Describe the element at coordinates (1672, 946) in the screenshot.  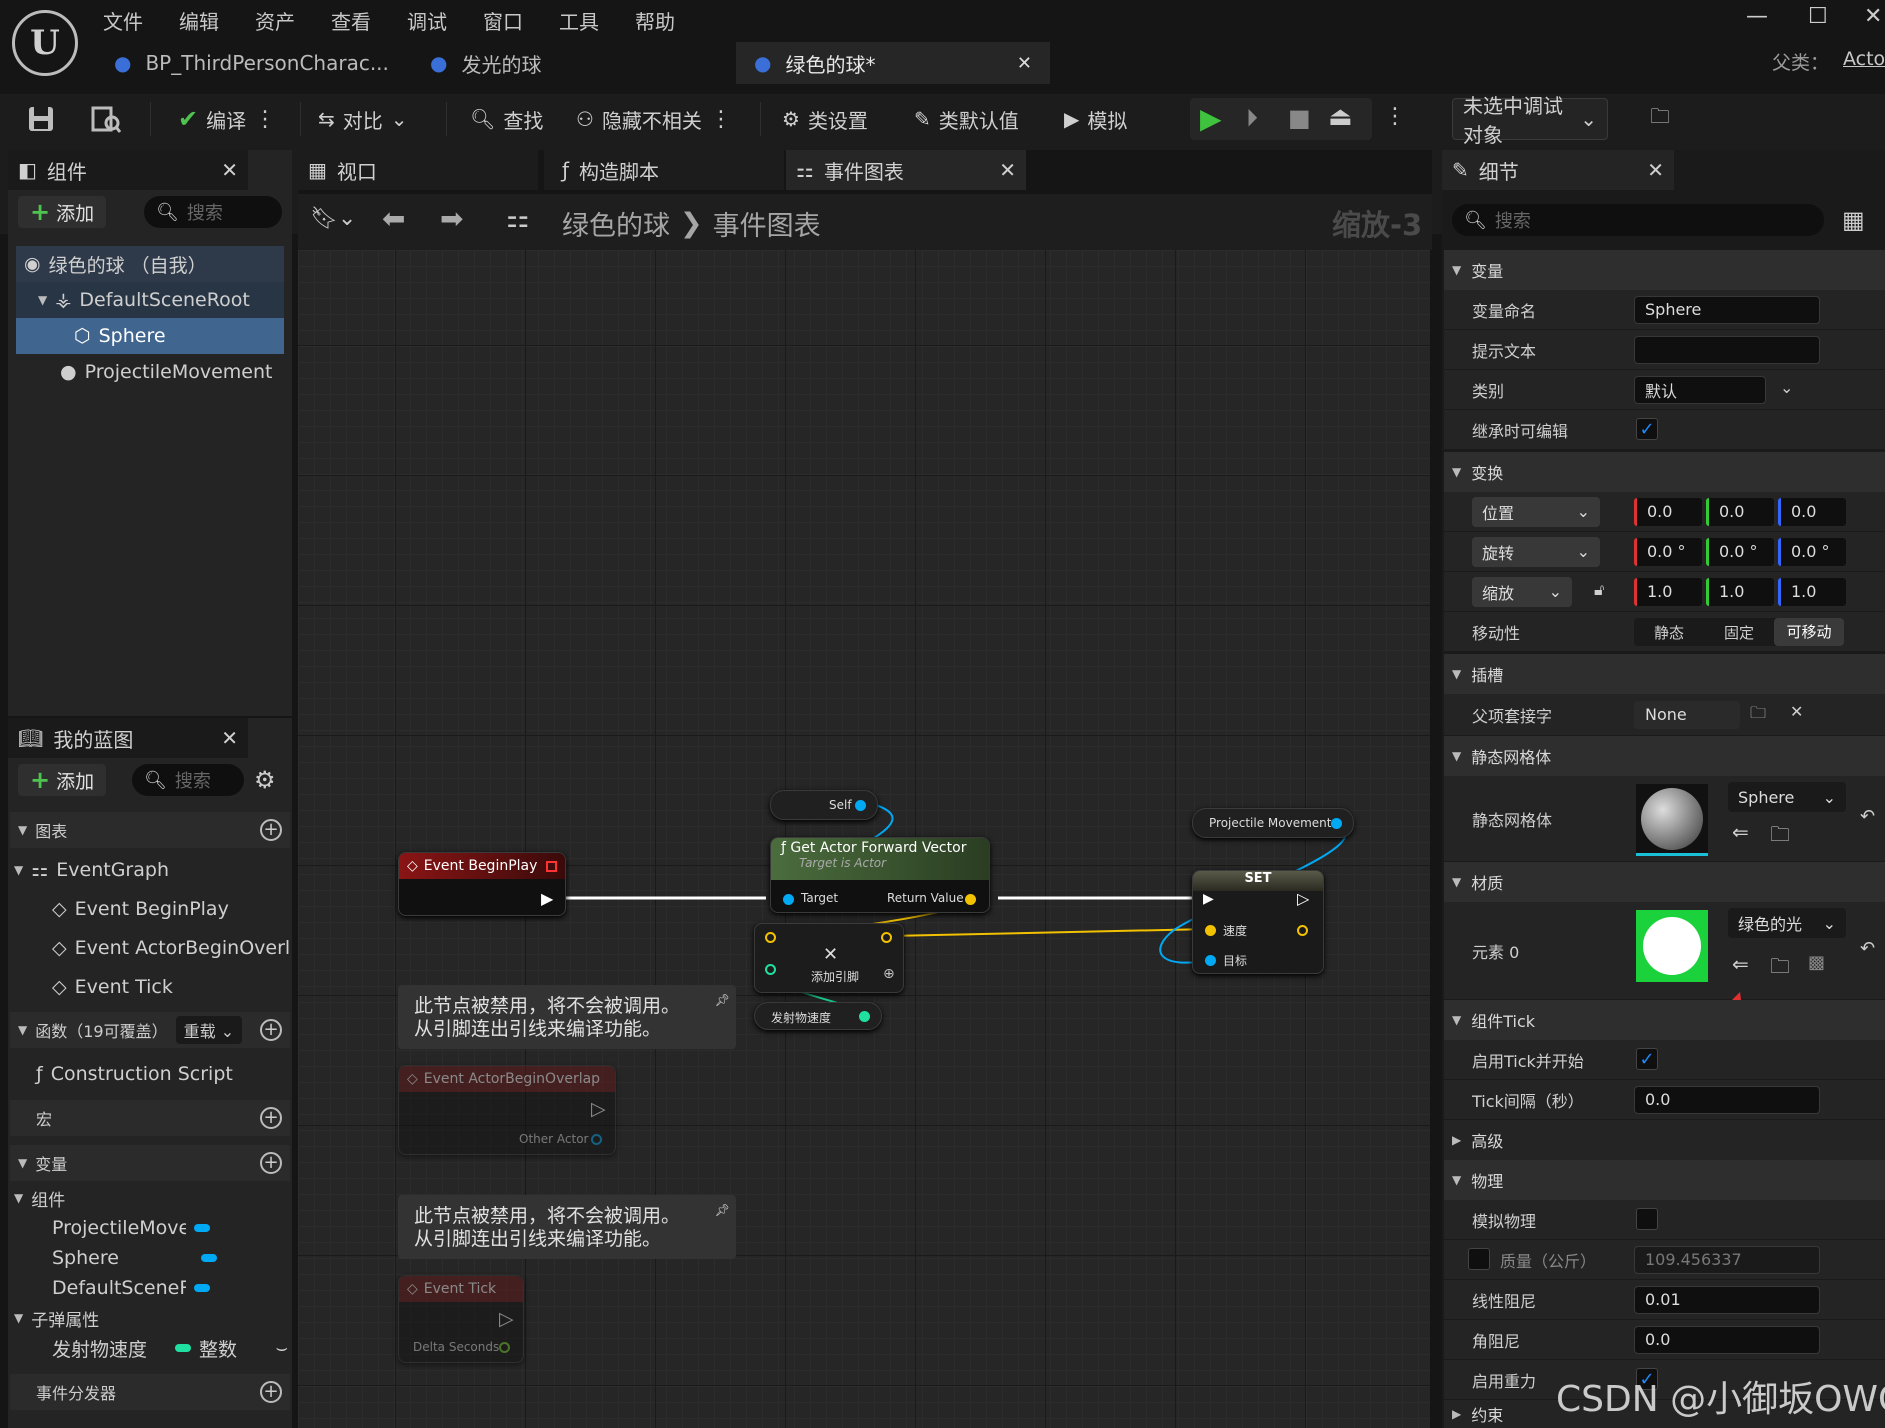
I see `material-thumbnail` at that location.